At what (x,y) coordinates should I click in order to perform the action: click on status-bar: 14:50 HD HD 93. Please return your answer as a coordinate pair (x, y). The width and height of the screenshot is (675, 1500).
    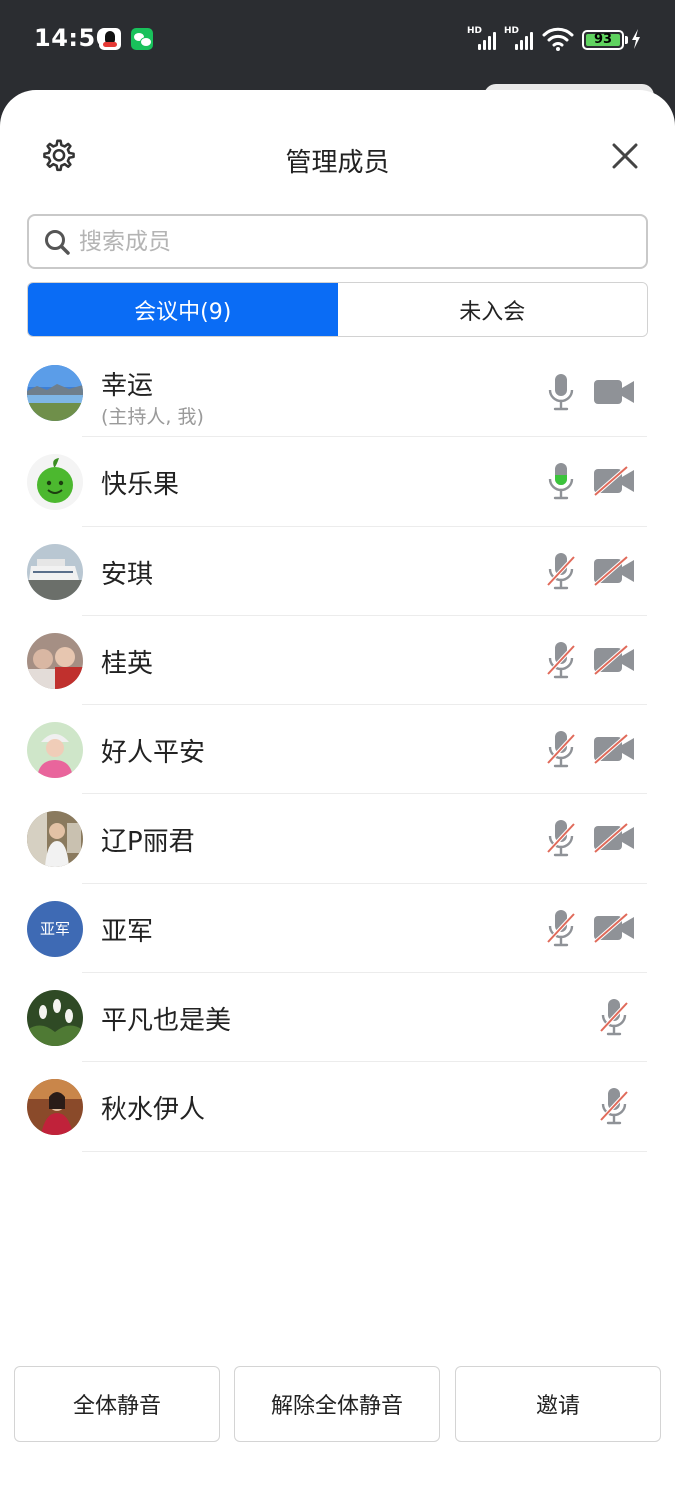
    Looking at the image, I should click on (337, 40).